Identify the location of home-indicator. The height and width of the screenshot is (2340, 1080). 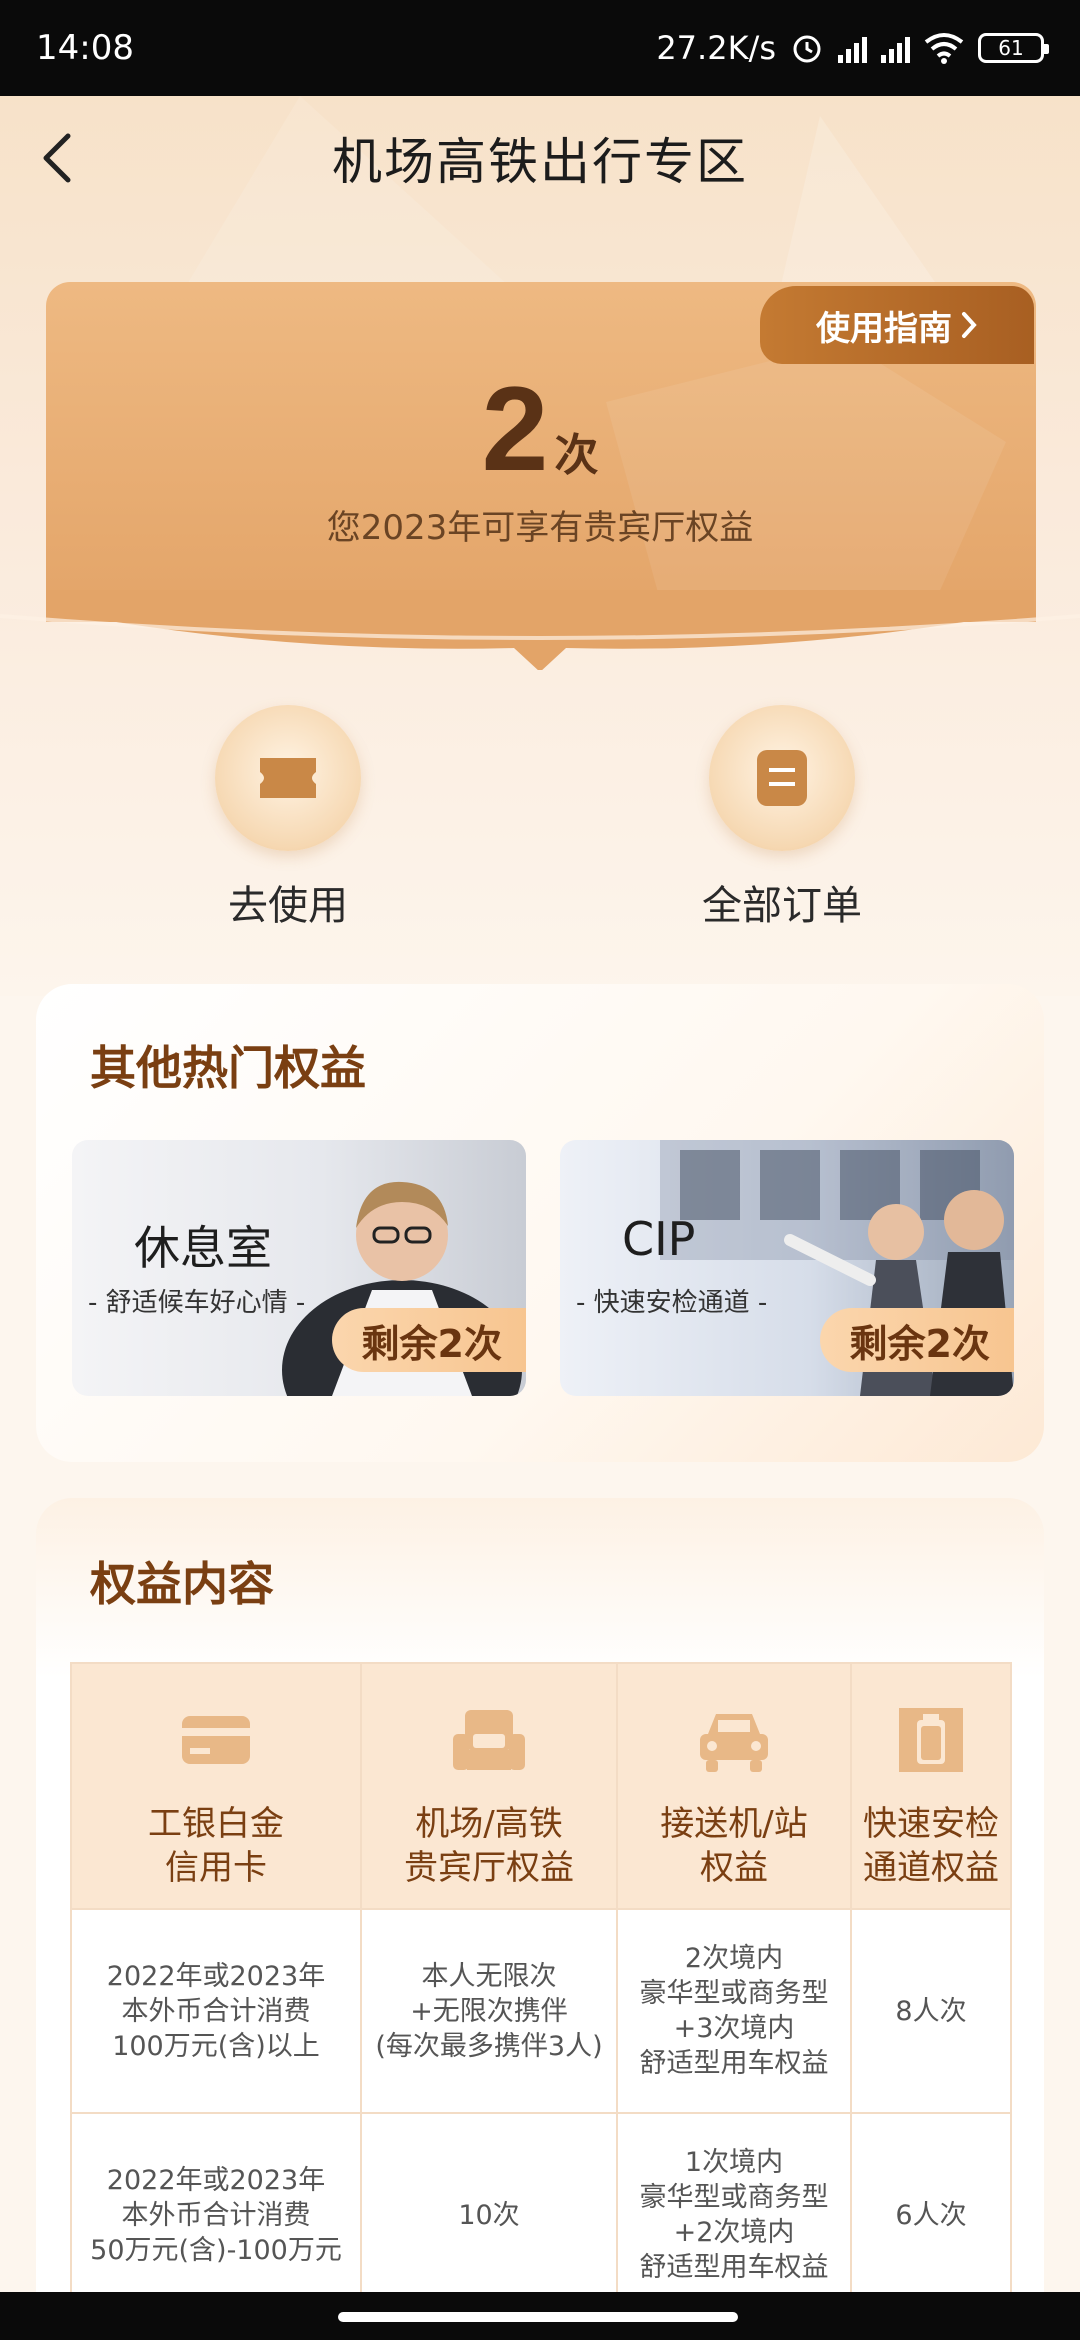
(538, 2317).